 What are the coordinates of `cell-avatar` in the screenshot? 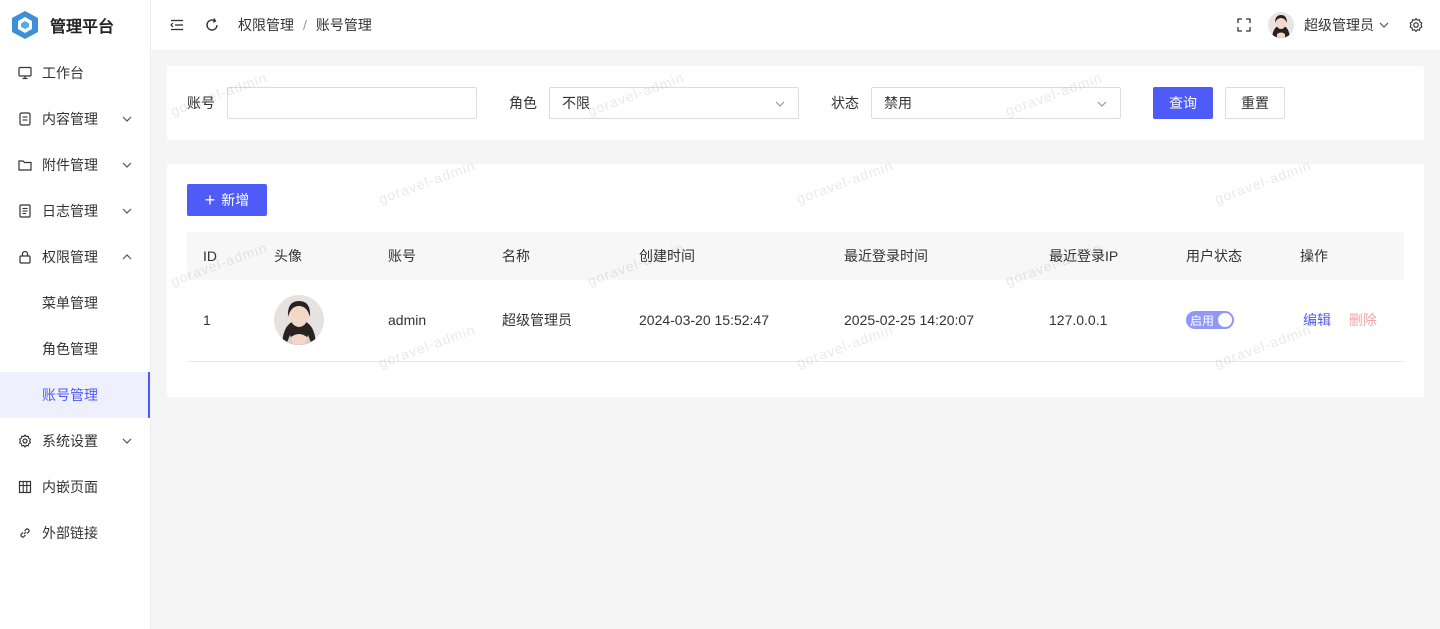 It's located at (315, 320).